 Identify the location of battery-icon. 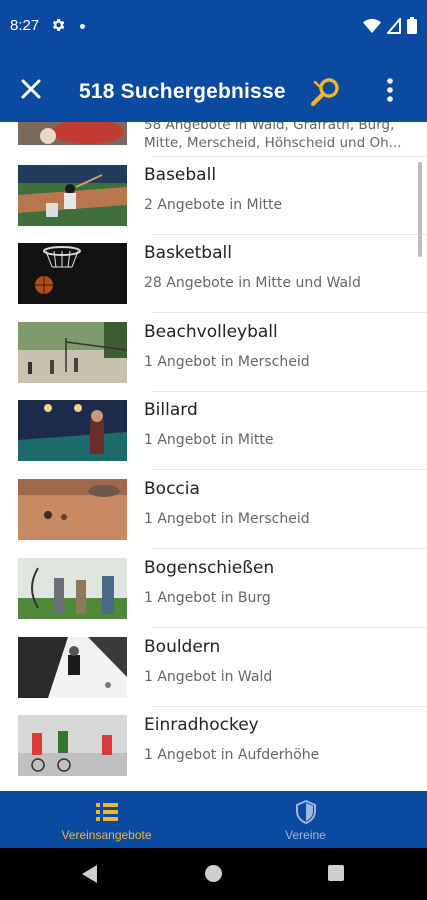
(412, 25).